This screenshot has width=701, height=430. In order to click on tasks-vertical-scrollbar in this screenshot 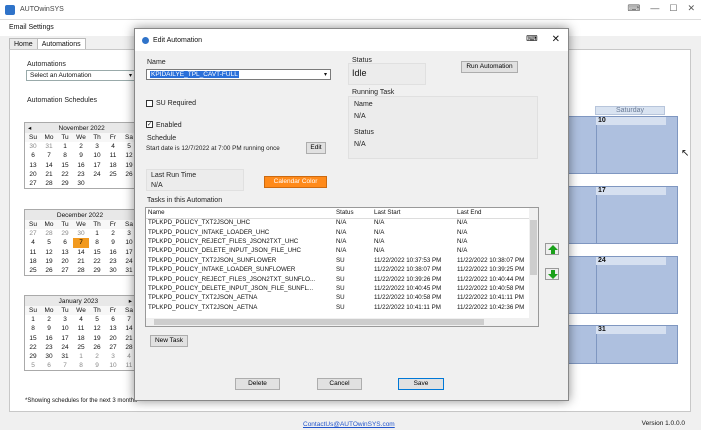, I will do `click(533, 267)`.